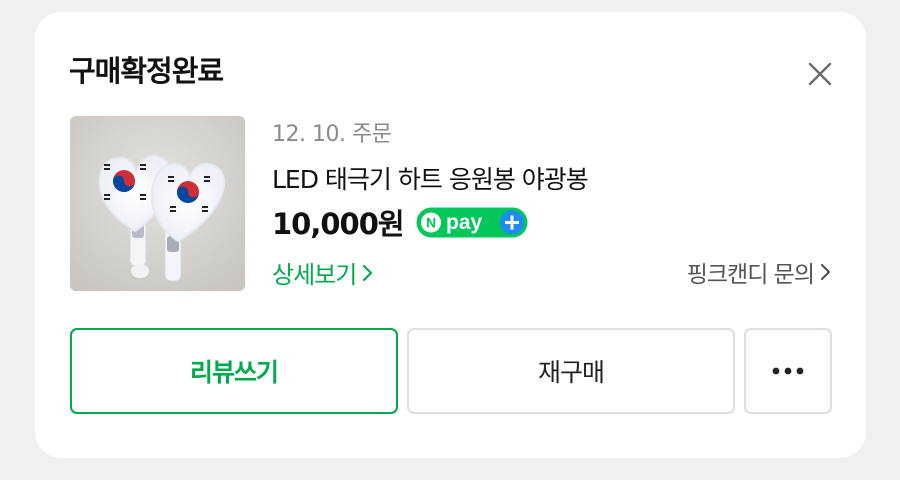 This screenshot has height=480, width=900. Describe the element at coordinates (464, 222) in the screenshot. I see `npay-label: pay` at that location.